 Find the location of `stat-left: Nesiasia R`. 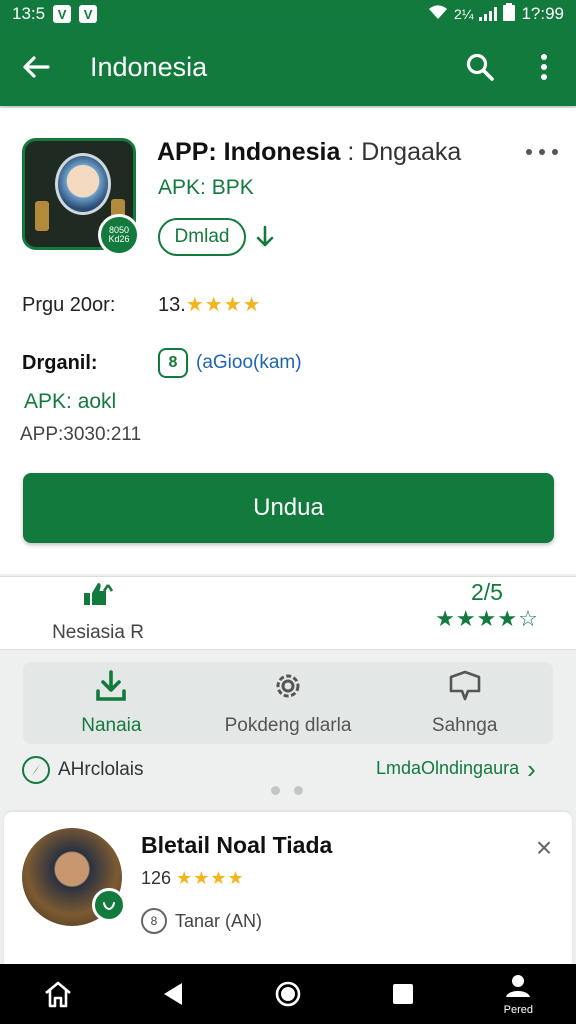

stat-left: Nesiasia R is located at coordinates (98, 612).